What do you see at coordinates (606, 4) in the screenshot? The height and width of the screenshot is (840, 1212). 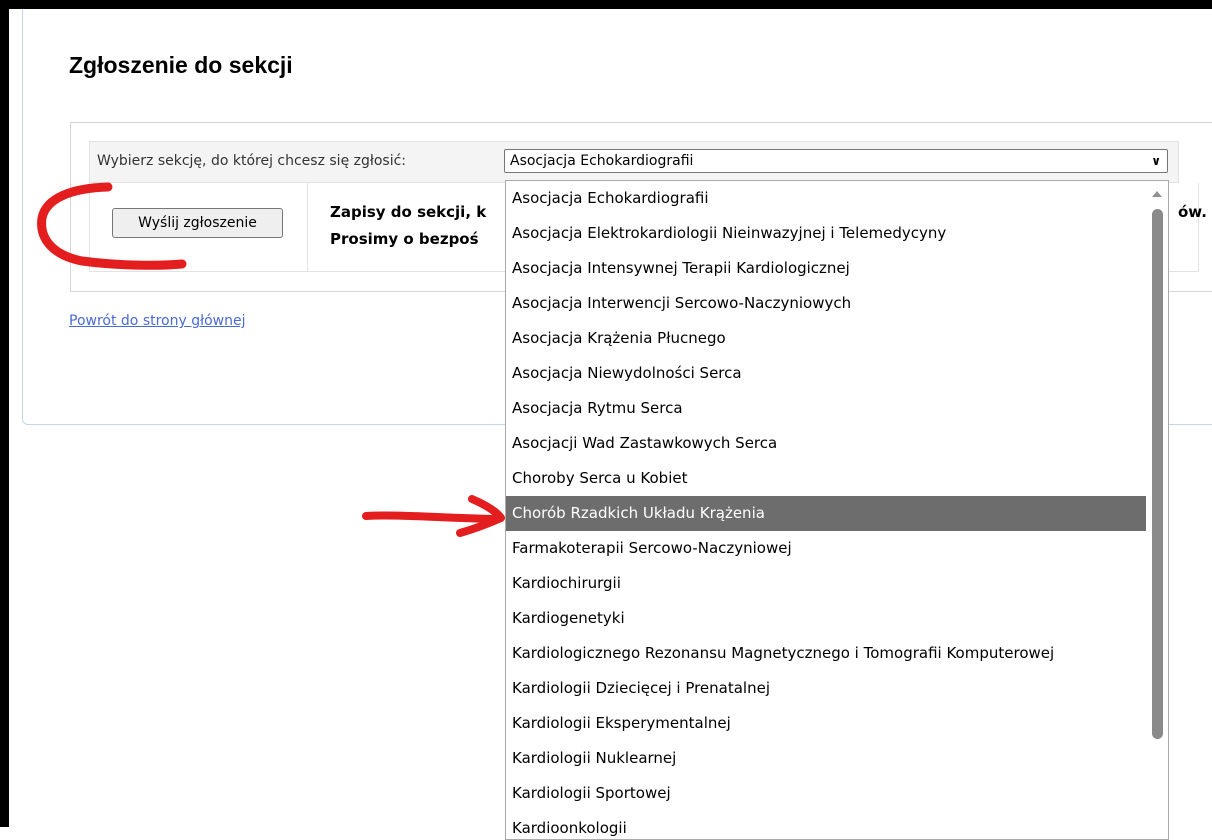 I see `frame-top-border` at bounding box center [606, 4].